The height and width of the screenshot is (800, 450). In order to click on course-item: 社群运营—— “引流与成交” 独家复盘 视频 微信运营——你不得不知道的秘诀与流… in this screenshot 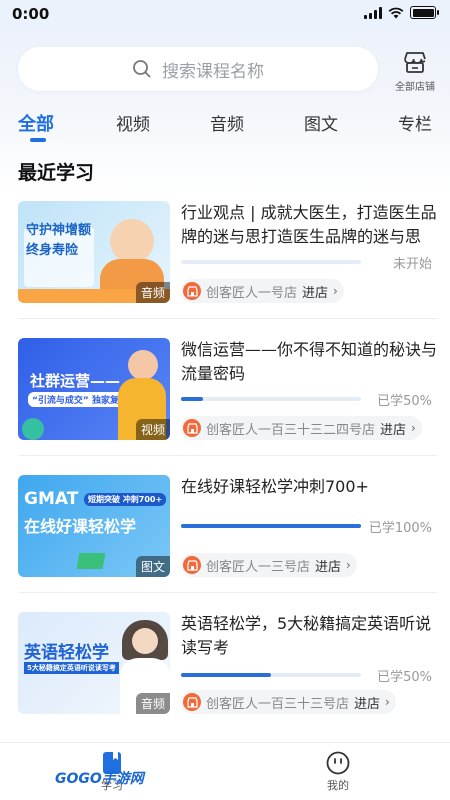, I will do `click(228, 390)`.